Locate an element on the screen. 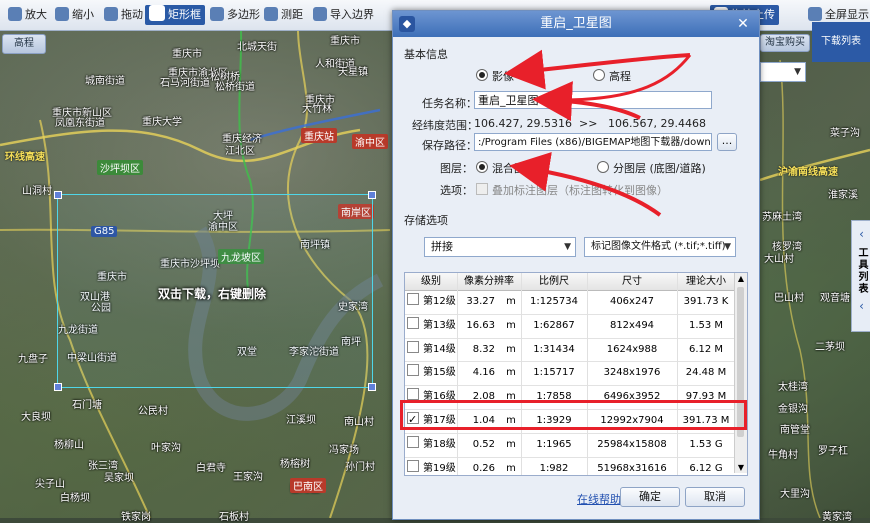 This screenshot has width=870, height=523. map-source-select: ▼ is located at coordinates (783, 72).